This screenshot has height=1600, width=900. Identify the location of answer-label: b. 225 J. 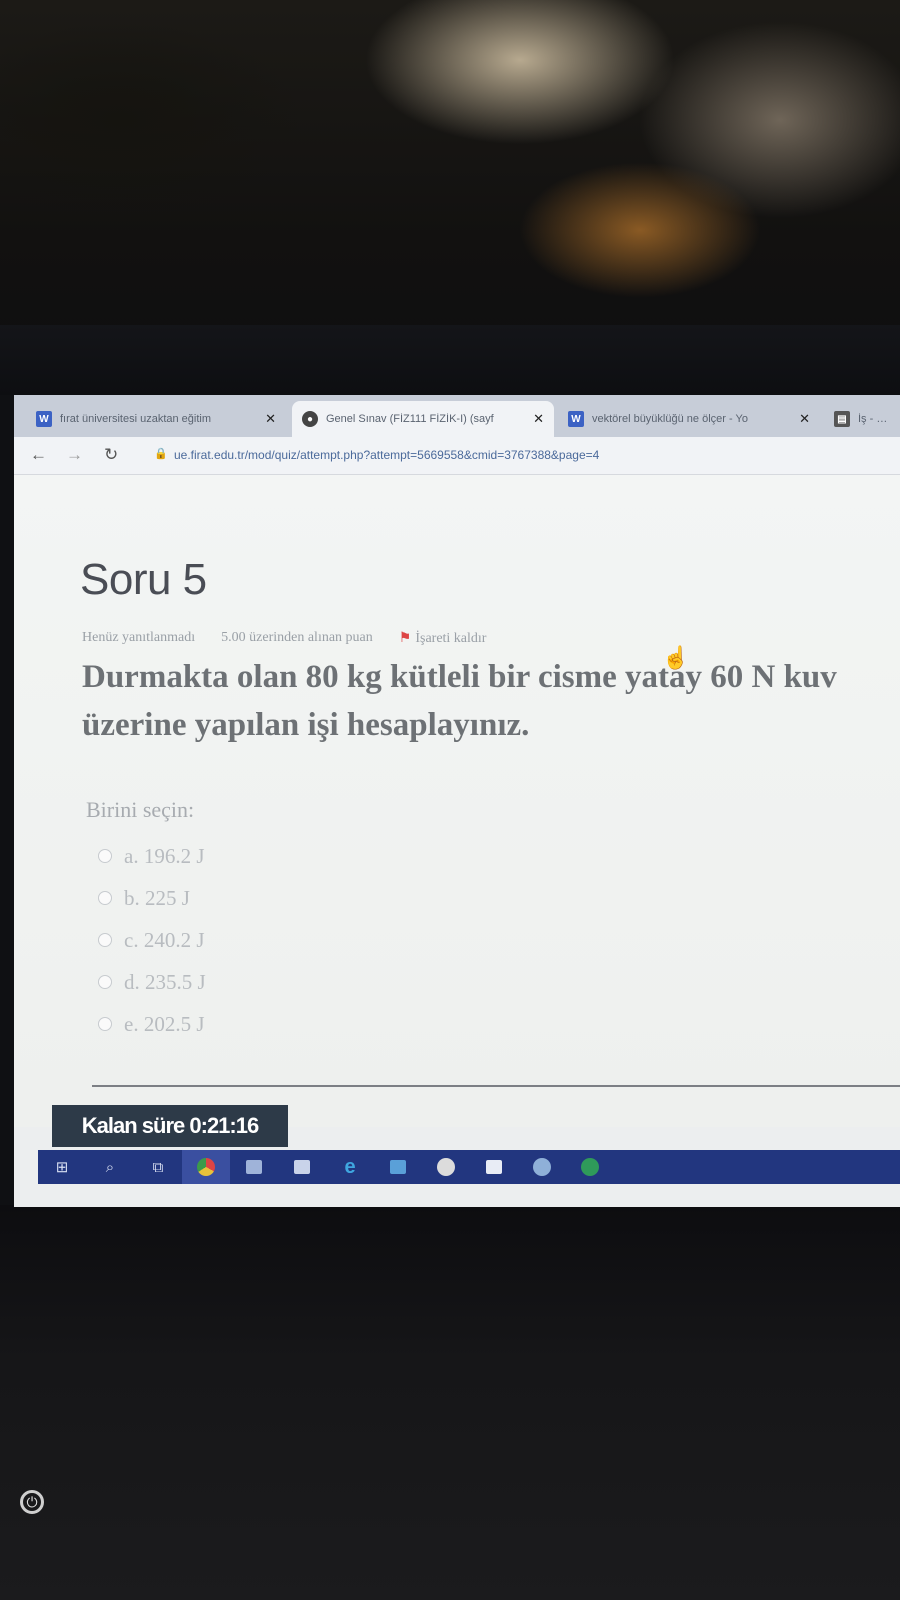
(157, 897).